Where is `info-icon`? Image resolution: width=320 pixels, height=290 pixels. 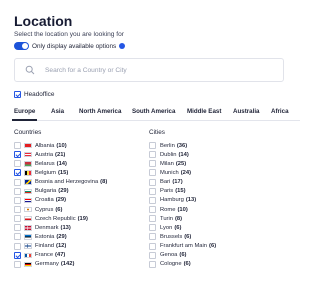
info-icon is located at coordinates (122, 46).